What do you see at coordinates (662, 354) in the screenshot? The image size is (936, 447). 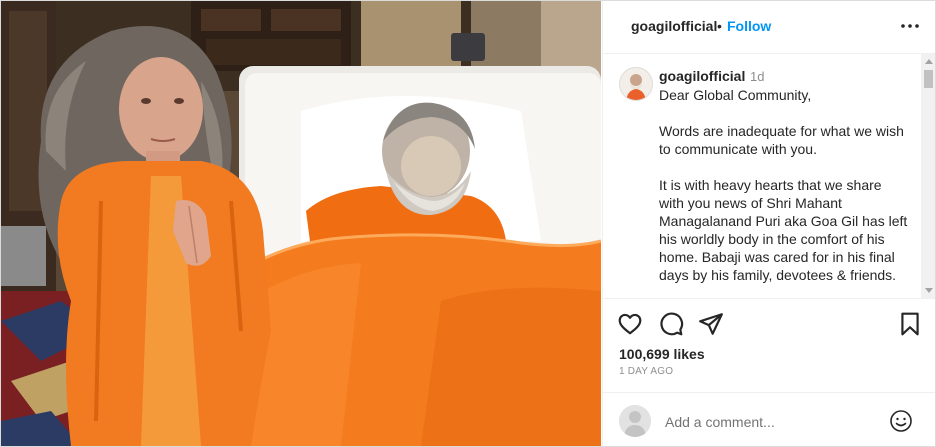 I see `likes-count: 100,699 likes` at bounding box center [662, 354].